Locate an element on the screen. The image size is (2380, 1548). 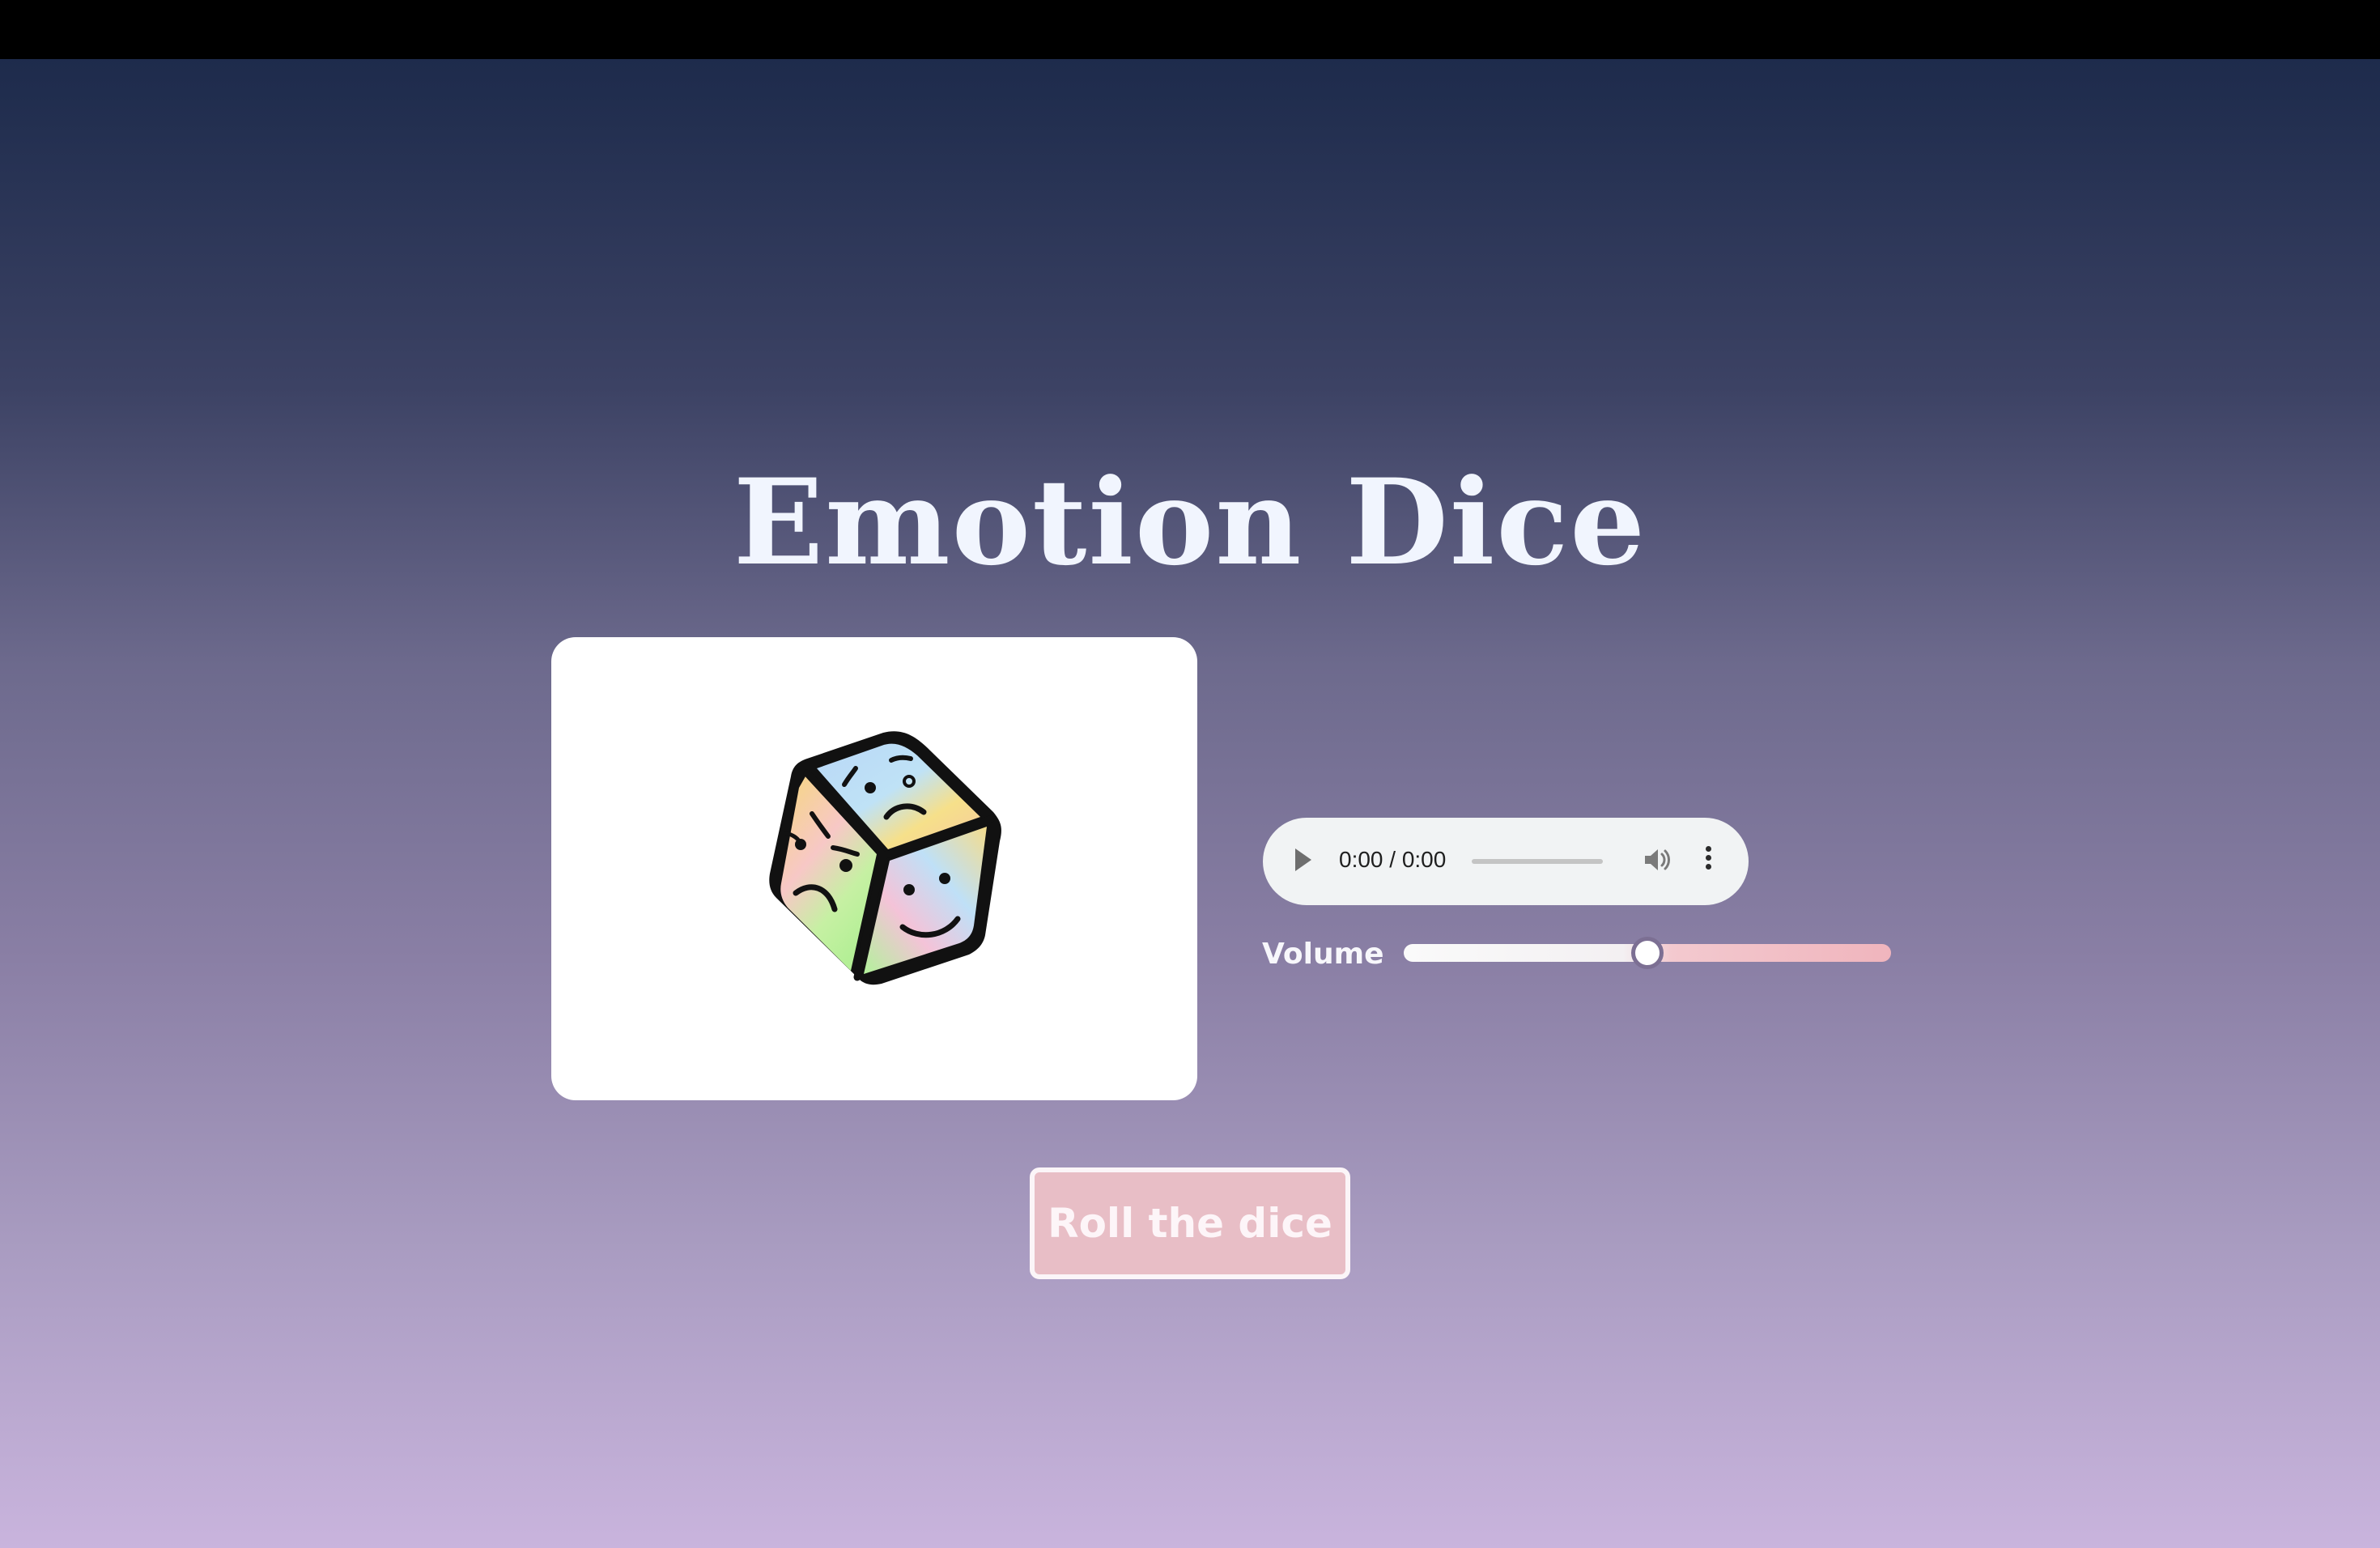
volume-slider is located at coordinates (1647, 953).